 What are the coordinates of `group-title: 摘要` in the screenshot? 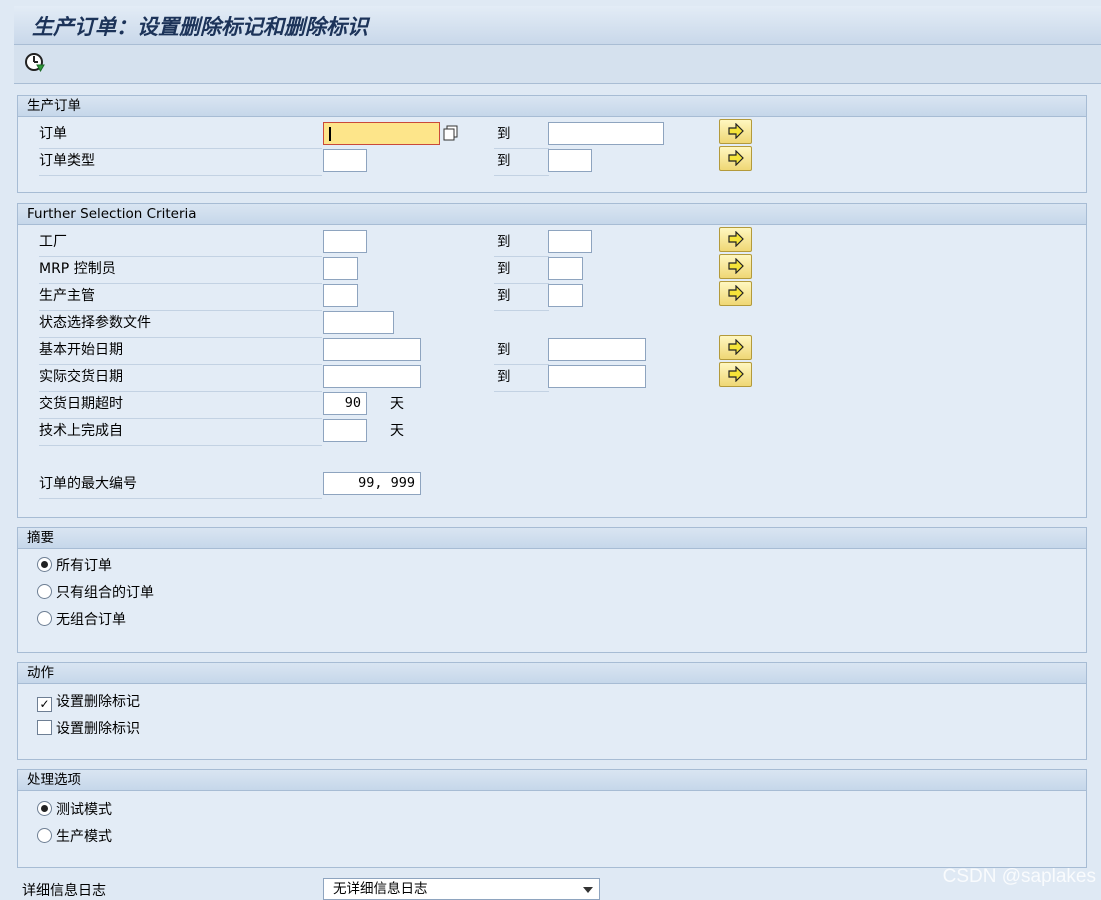 It's located at (552, 538).